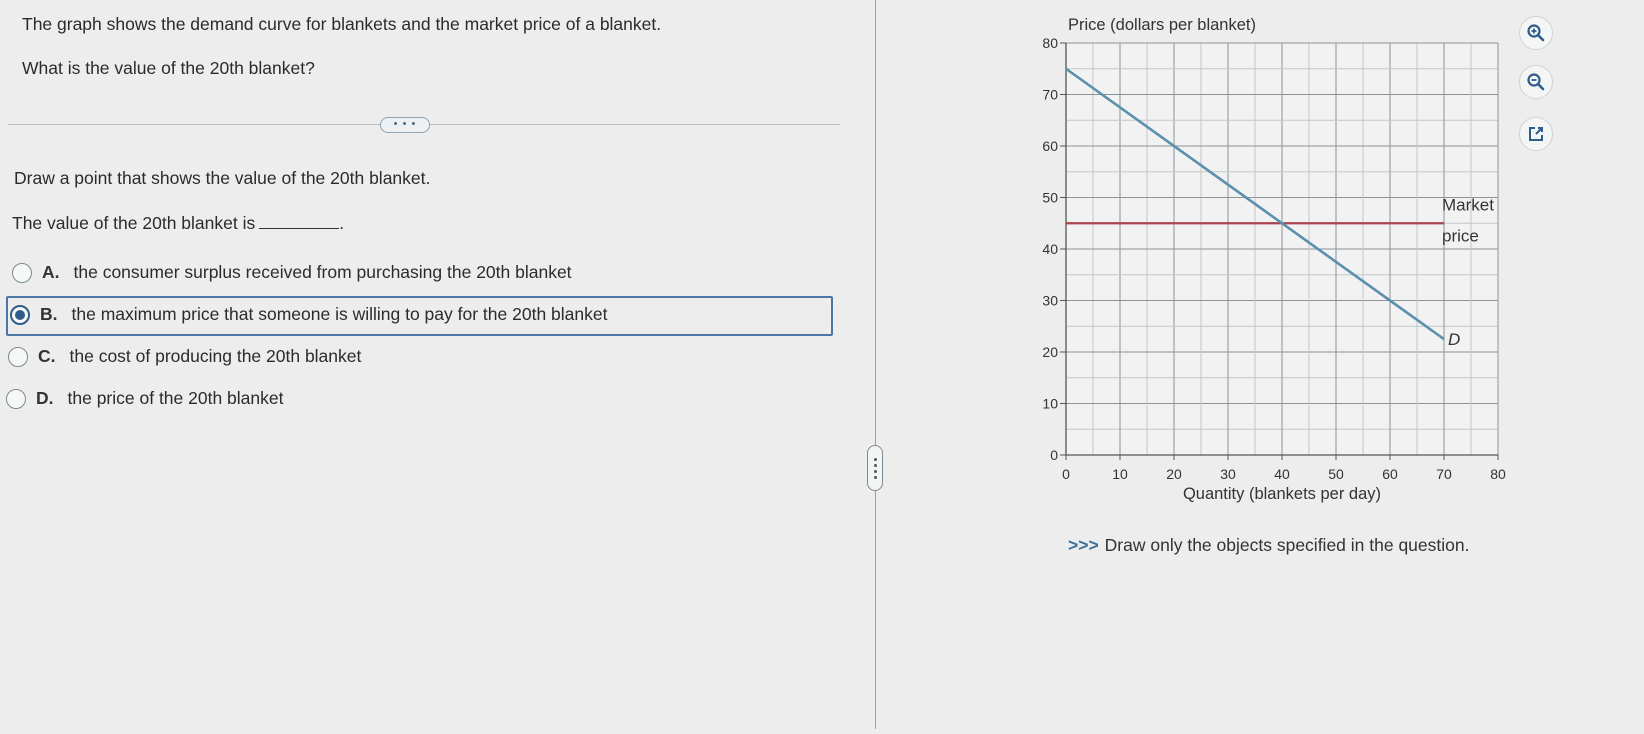  What do you see at coordinates (1468, 204) in the screenshot?
I see `market-price-label: Market` at bounding box center [1468, 204].